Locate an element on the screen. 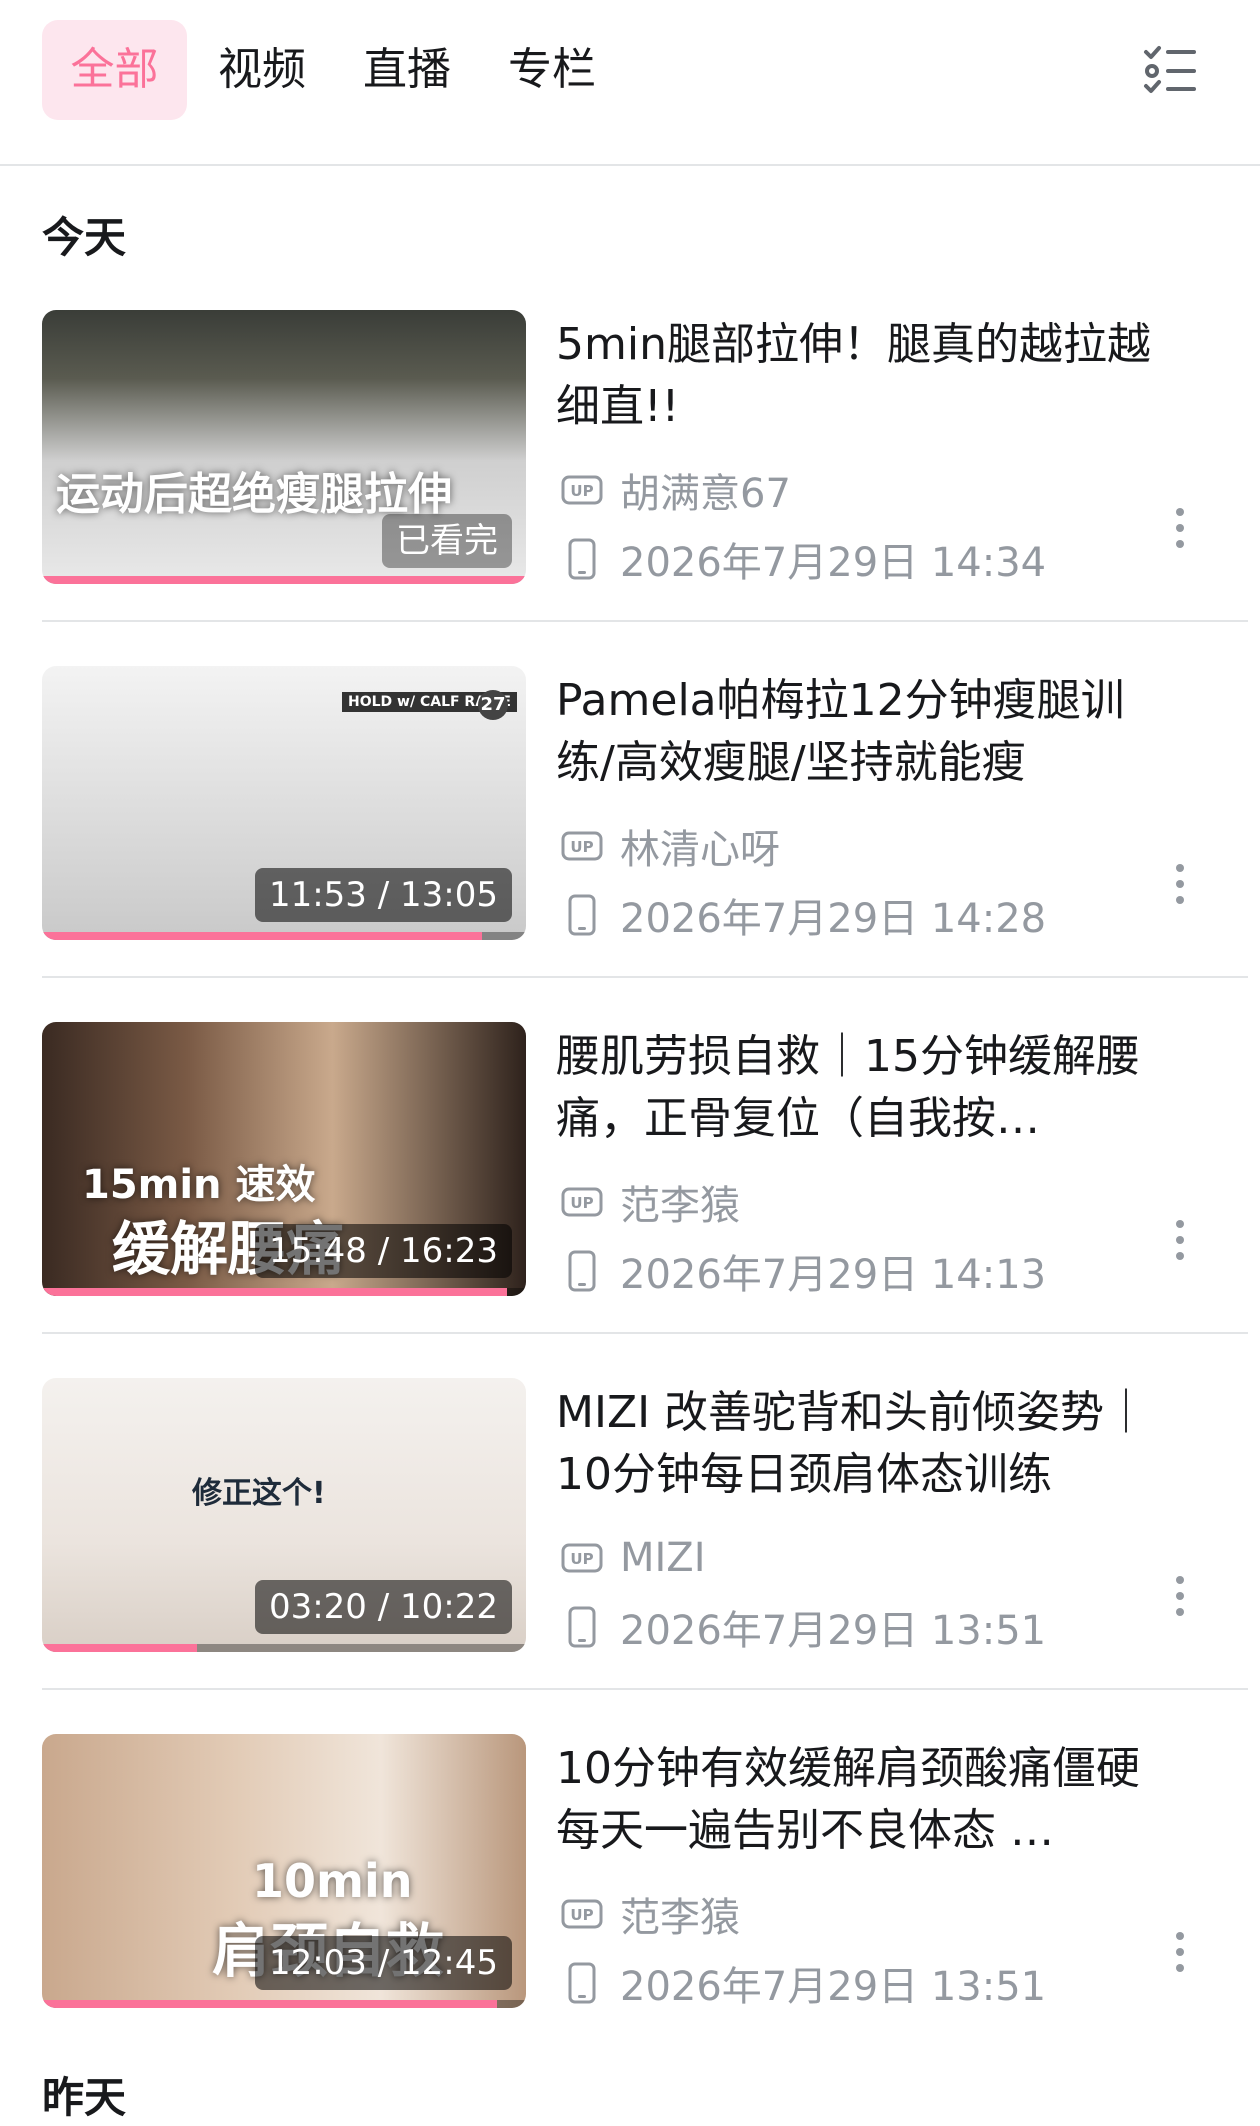 The width and height of the screenshot is (1260, 2126). watch-time: 2026年7月29日 14:13 is located at coordinates (833, 1275).